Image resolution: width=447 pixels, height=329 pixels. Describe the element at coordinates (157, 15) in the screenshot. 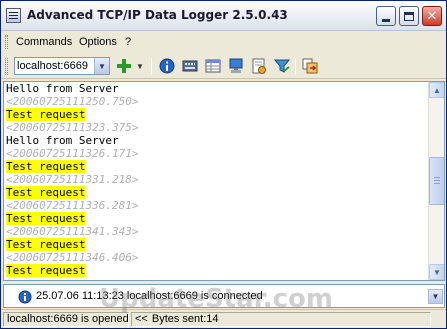

I see `window-title: Advanced TCP/IP Data Logger 2.5.0.43` at that location.